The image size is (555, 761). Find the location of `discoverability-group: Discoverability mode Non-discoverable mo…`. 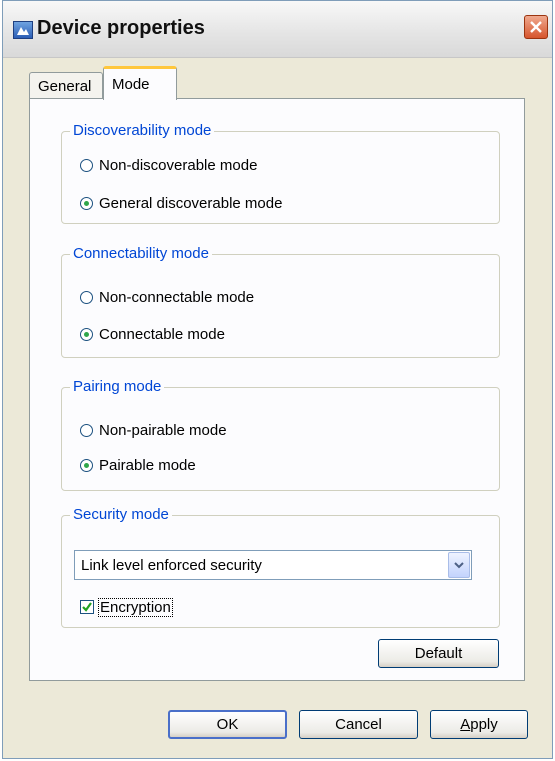

discoverability-group: Discoverability mode Non-discoverable mo… is located at coordinates (280, 173).